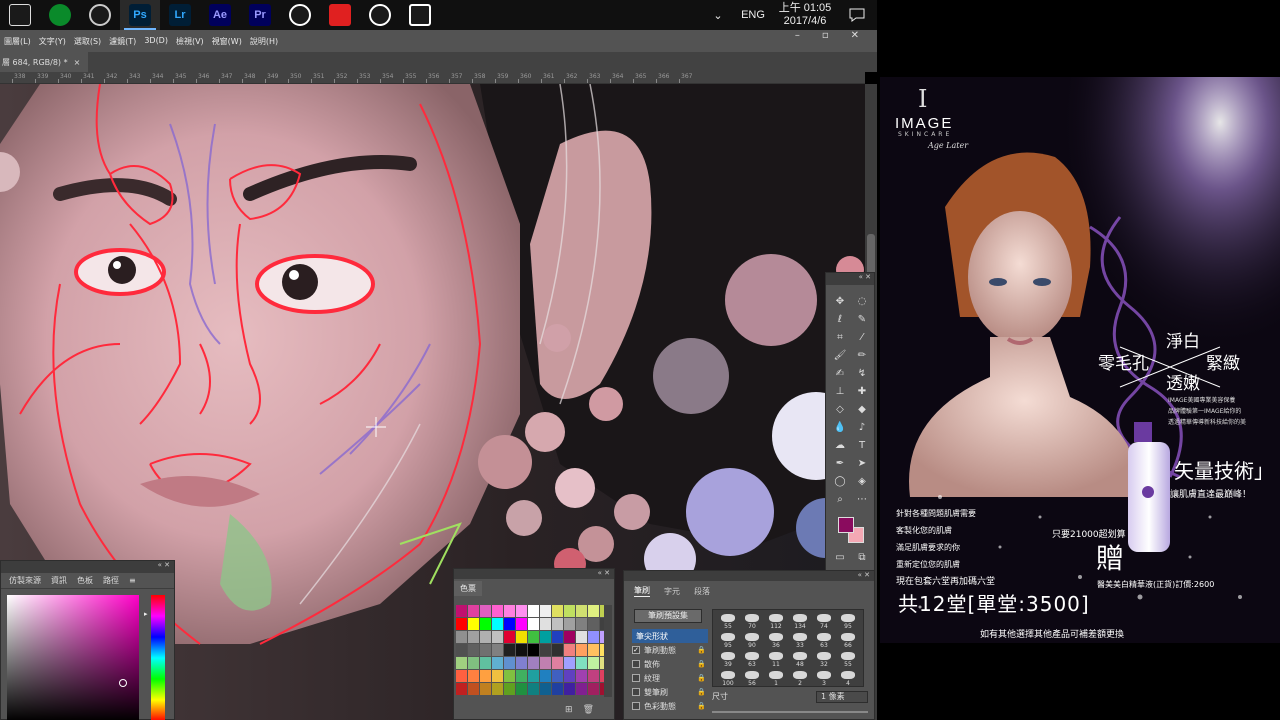 The width and height of the screenshot is (1280, 720). I want to click on tools-panel-header: « ✕, so click(850, 279).